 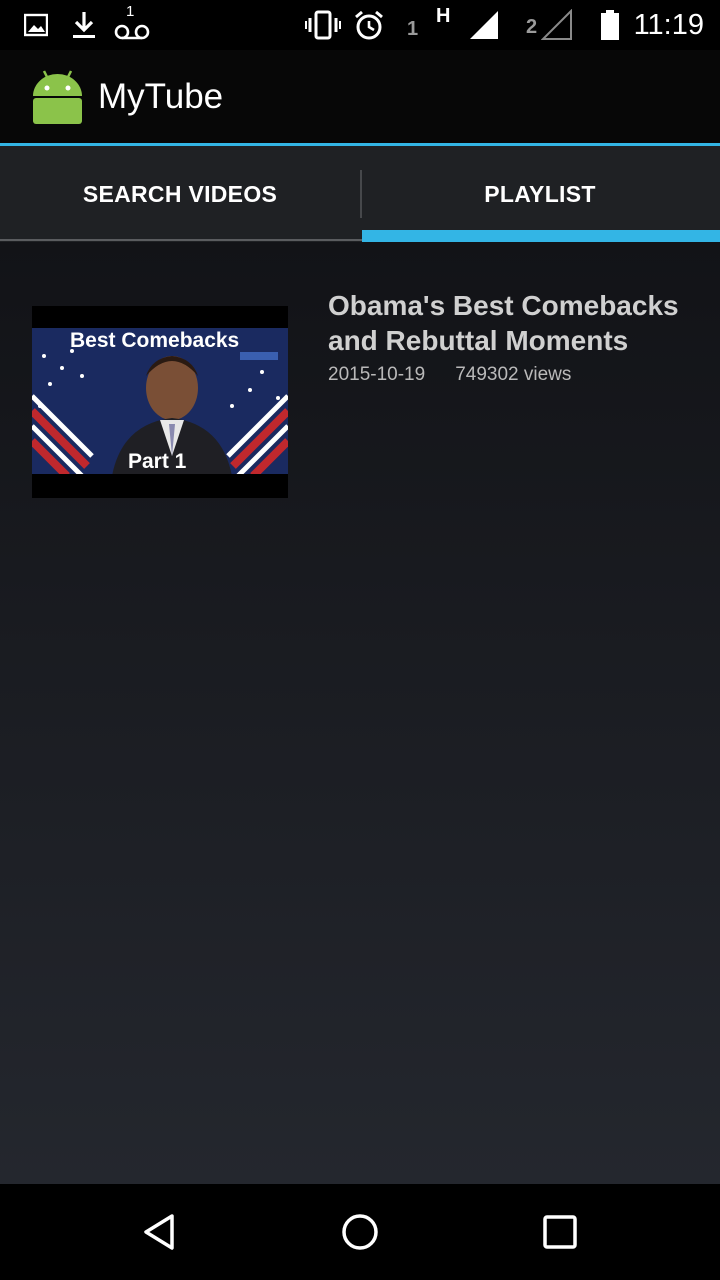 I want to click on signal-empty-icon, so click(x=557, y=25).